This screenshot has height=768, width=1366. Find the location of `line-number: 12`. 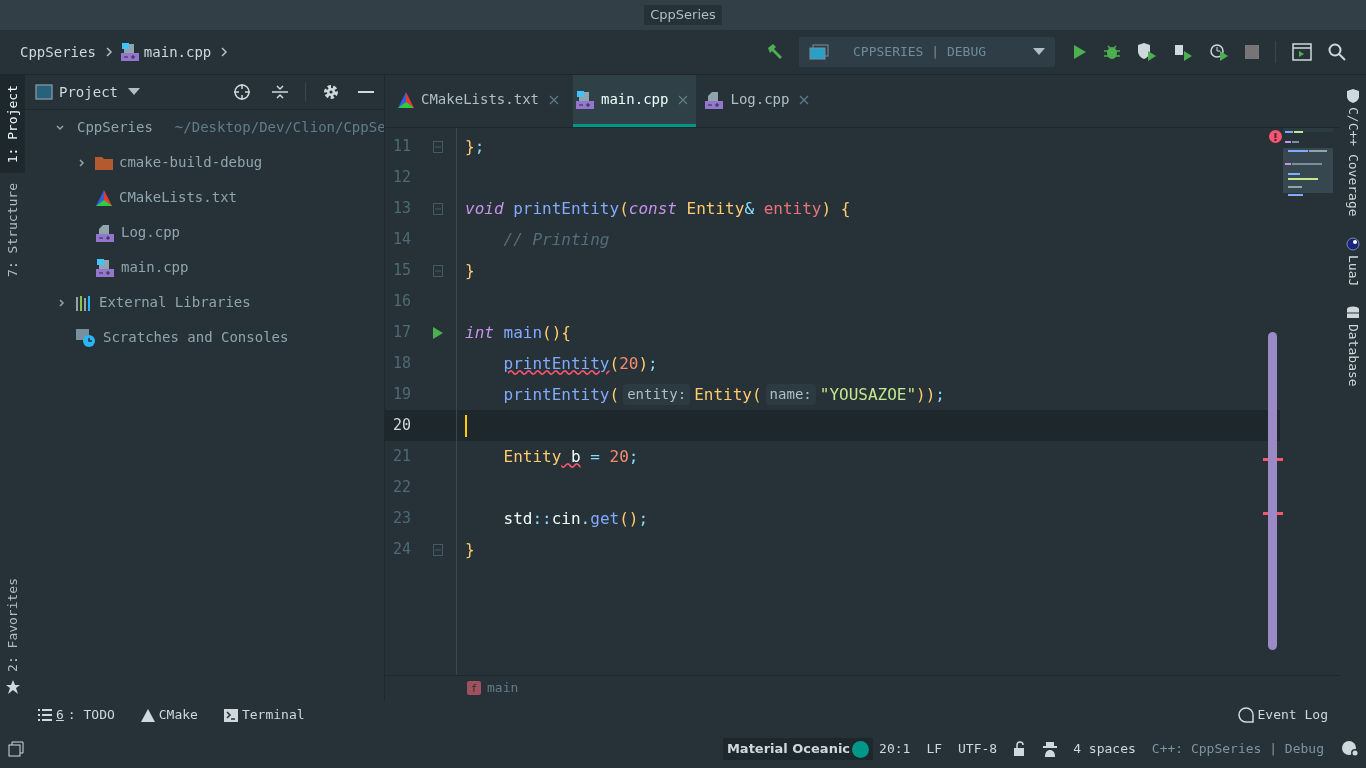

line-number: 12 is located at coordinates (401, 178).